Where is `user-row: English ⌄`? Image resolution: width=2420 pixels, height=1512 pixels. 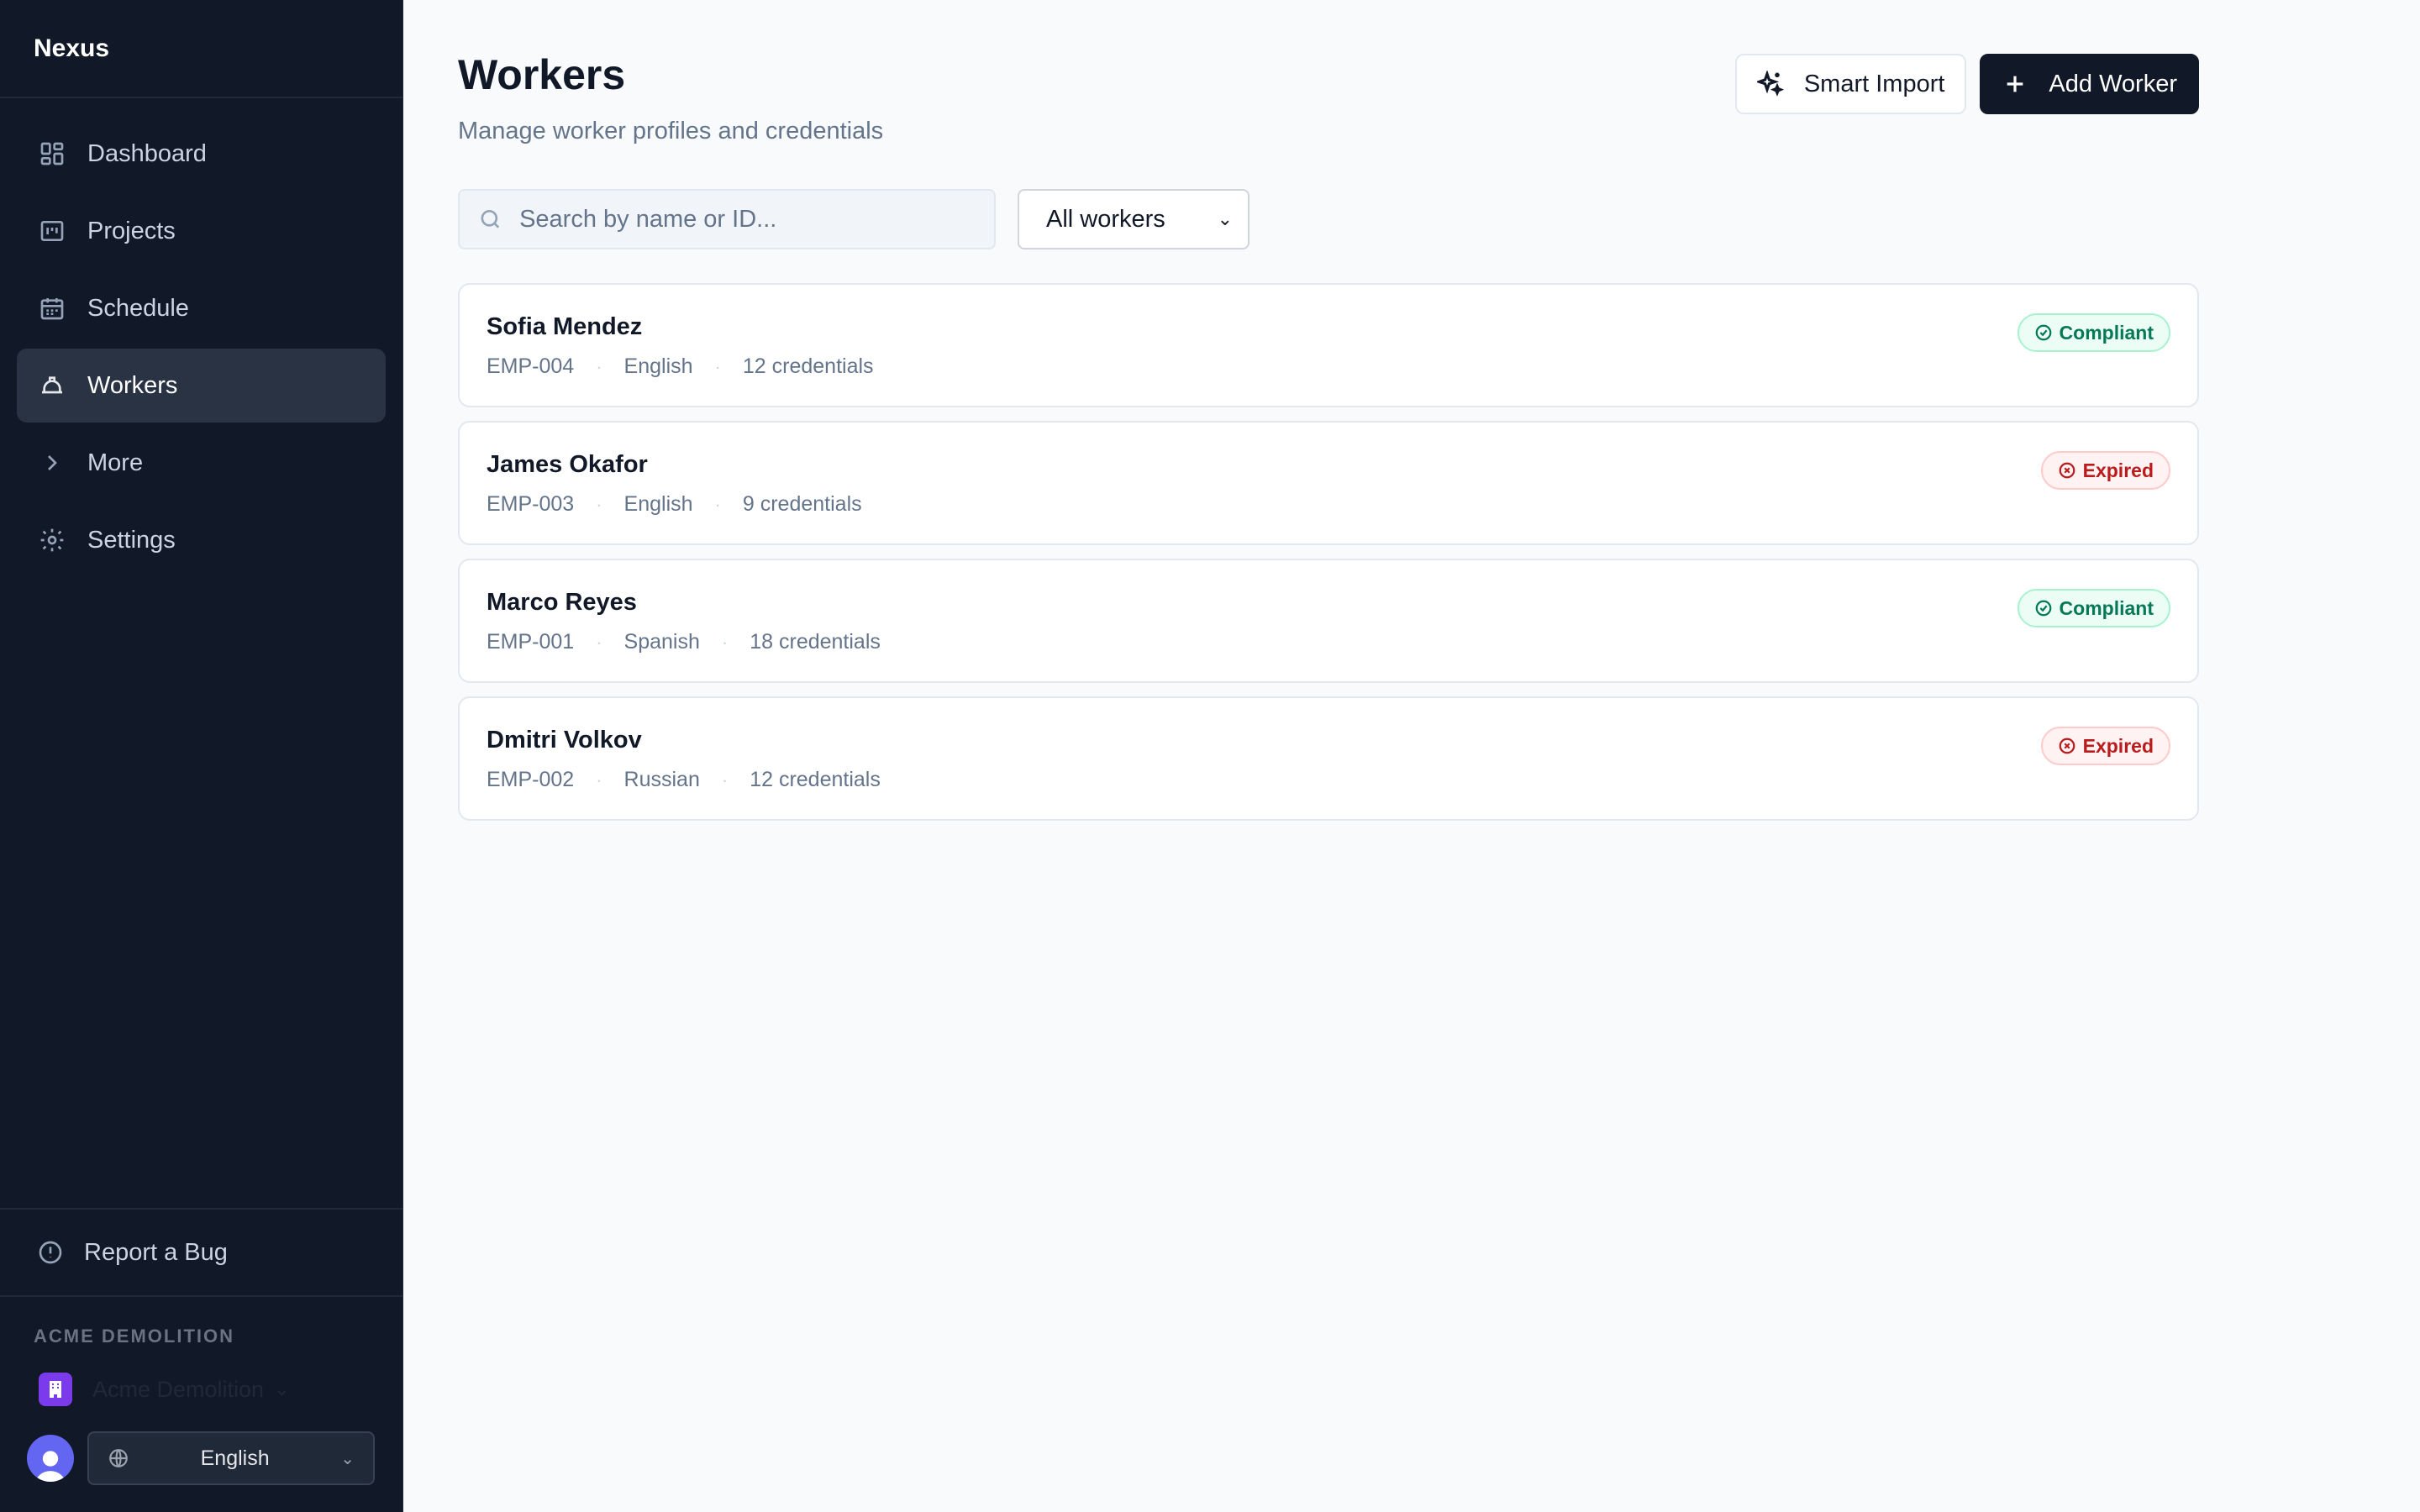 user-row: English ⌄ is located at coordinates (202, 1458).